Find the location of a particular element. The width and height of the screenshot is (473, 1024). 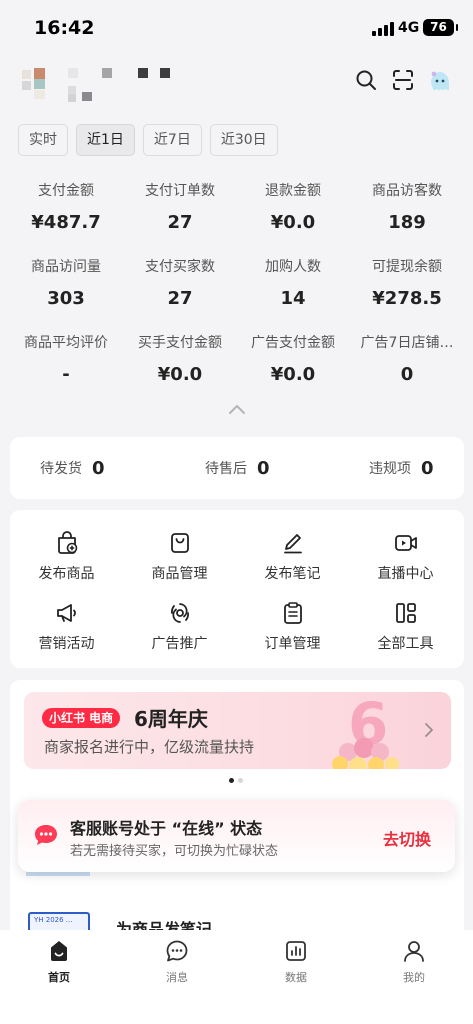

pending-violations: 违规项 0 is located at coordinates (401, 468).